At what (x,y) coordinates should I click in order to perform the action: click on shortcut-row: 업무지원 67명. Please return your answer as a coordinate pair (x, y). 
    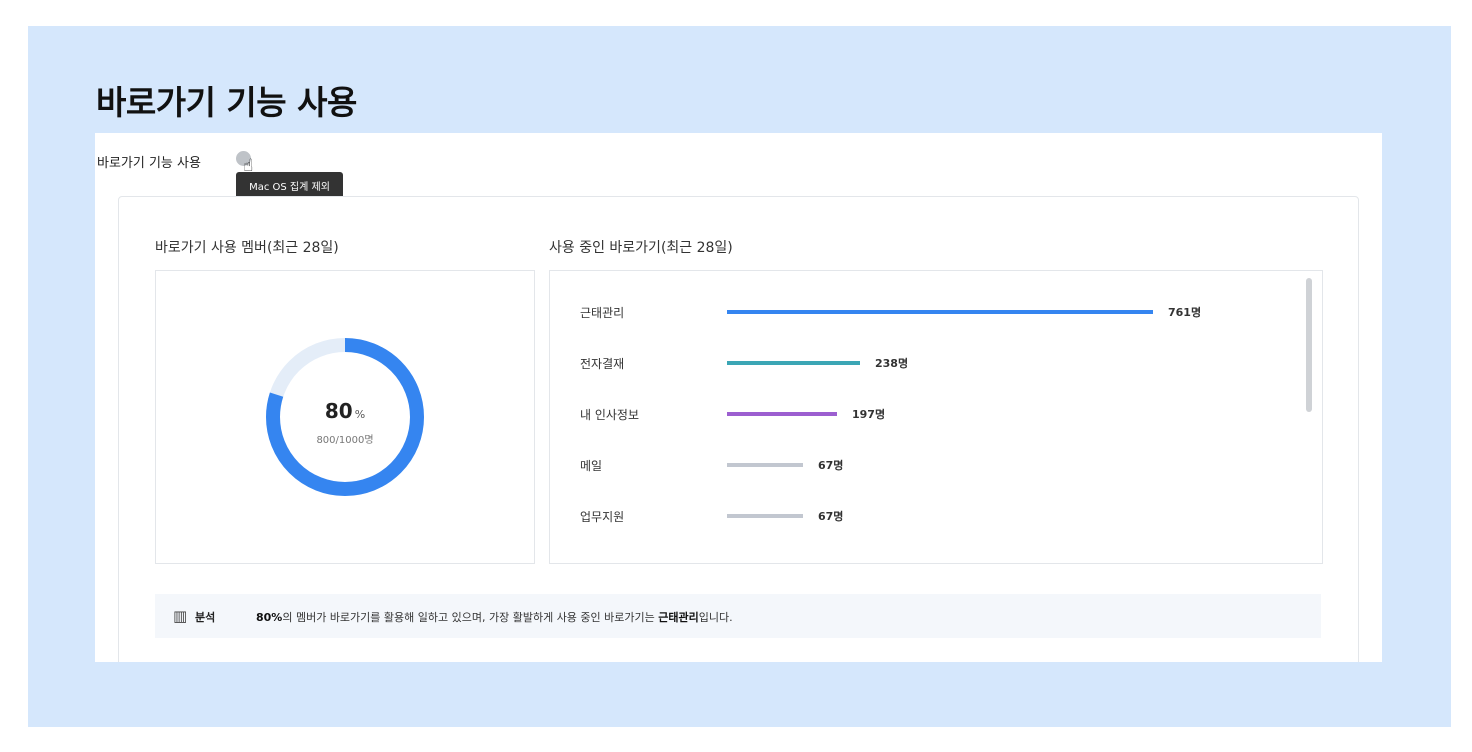
    Looking at the image, I should click on (920, 516).